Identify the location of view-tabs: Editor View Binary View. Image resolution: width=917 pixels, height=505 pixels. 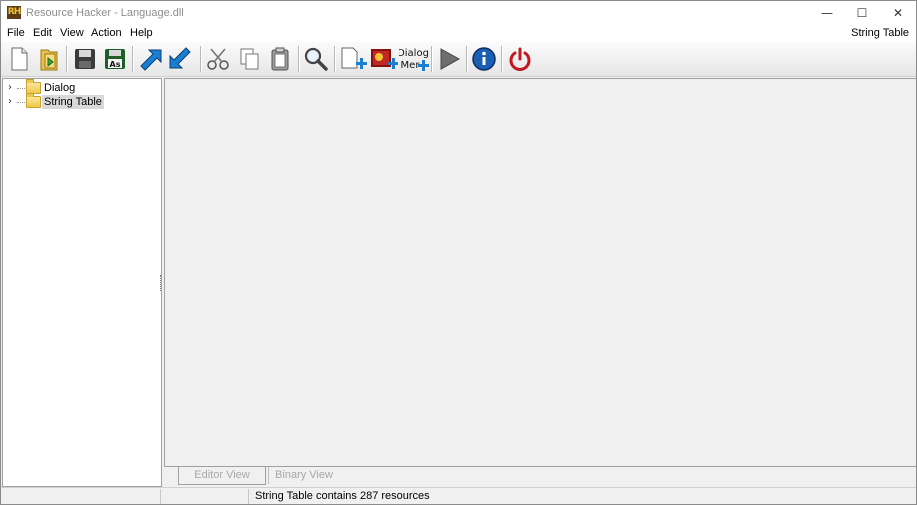
(540, 476).